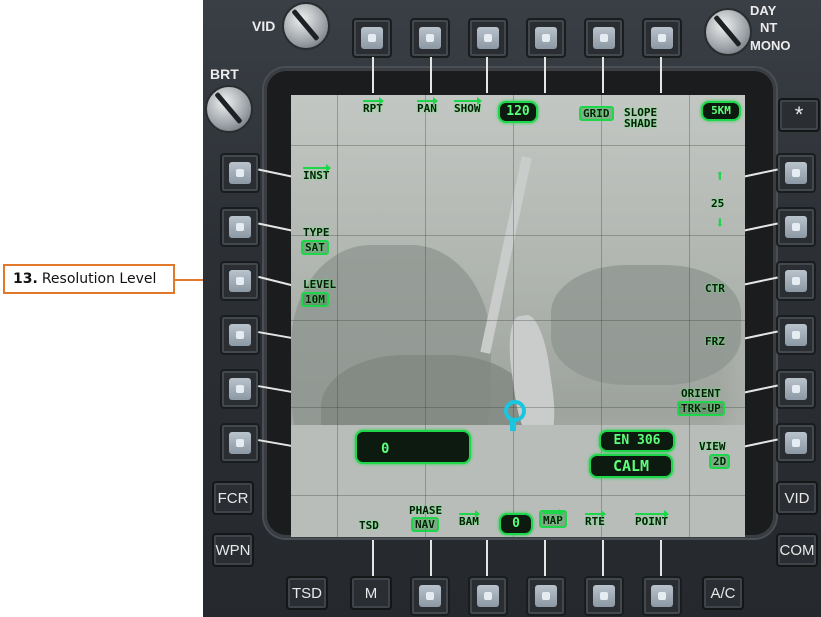 This screenshot has height=617, width=821. I want to click on bottom-button-b3, so click(546, 596).